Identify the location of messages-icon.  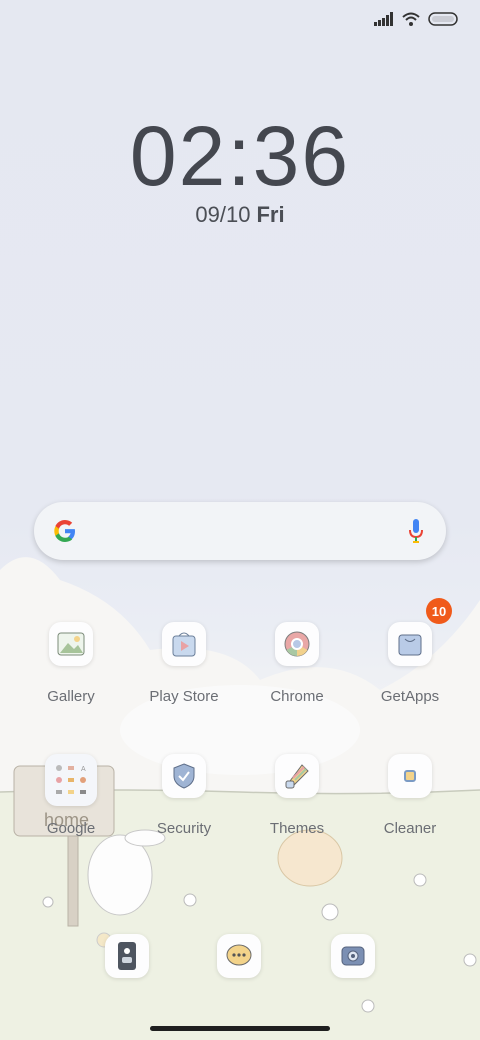
(239, 956).